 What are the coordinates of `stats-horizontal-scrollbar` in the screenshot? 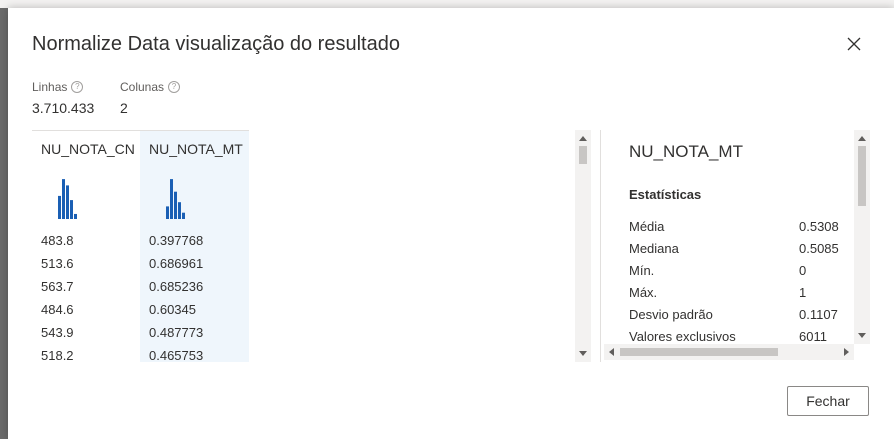 It's located at (729, 352).